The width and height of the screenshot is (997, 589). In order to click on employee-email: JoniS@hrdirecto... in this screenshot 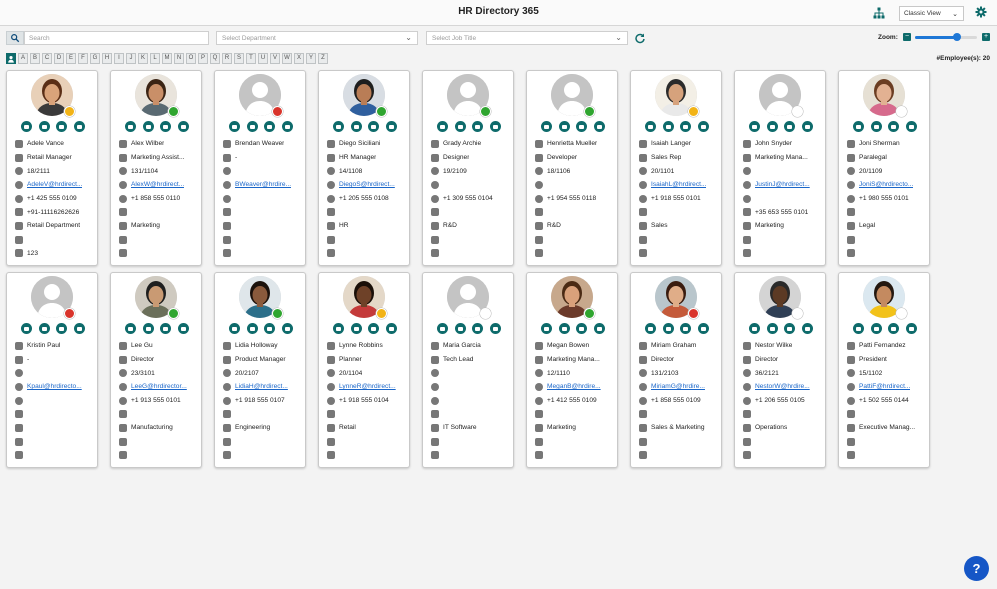, I will do `click(886, 184)`.